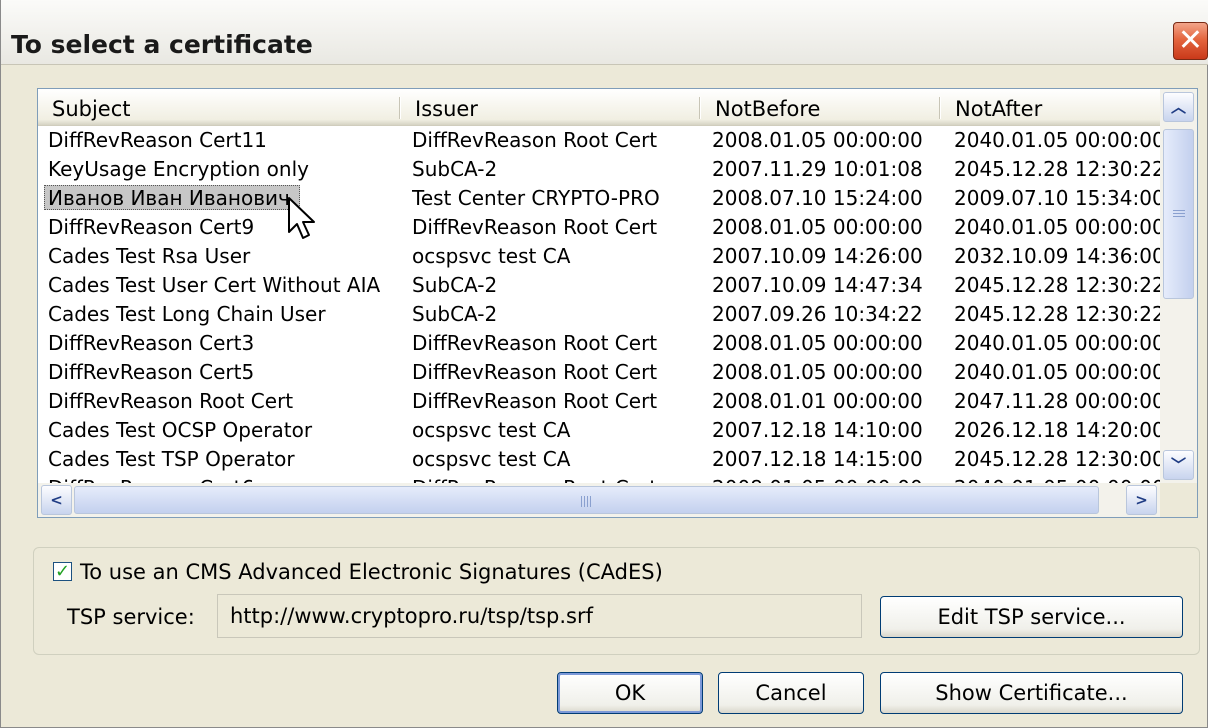 The height and width of the screenshot is (728, 1208). I want to click on column-header-notbefore: NotBefore, so click(820, 107).